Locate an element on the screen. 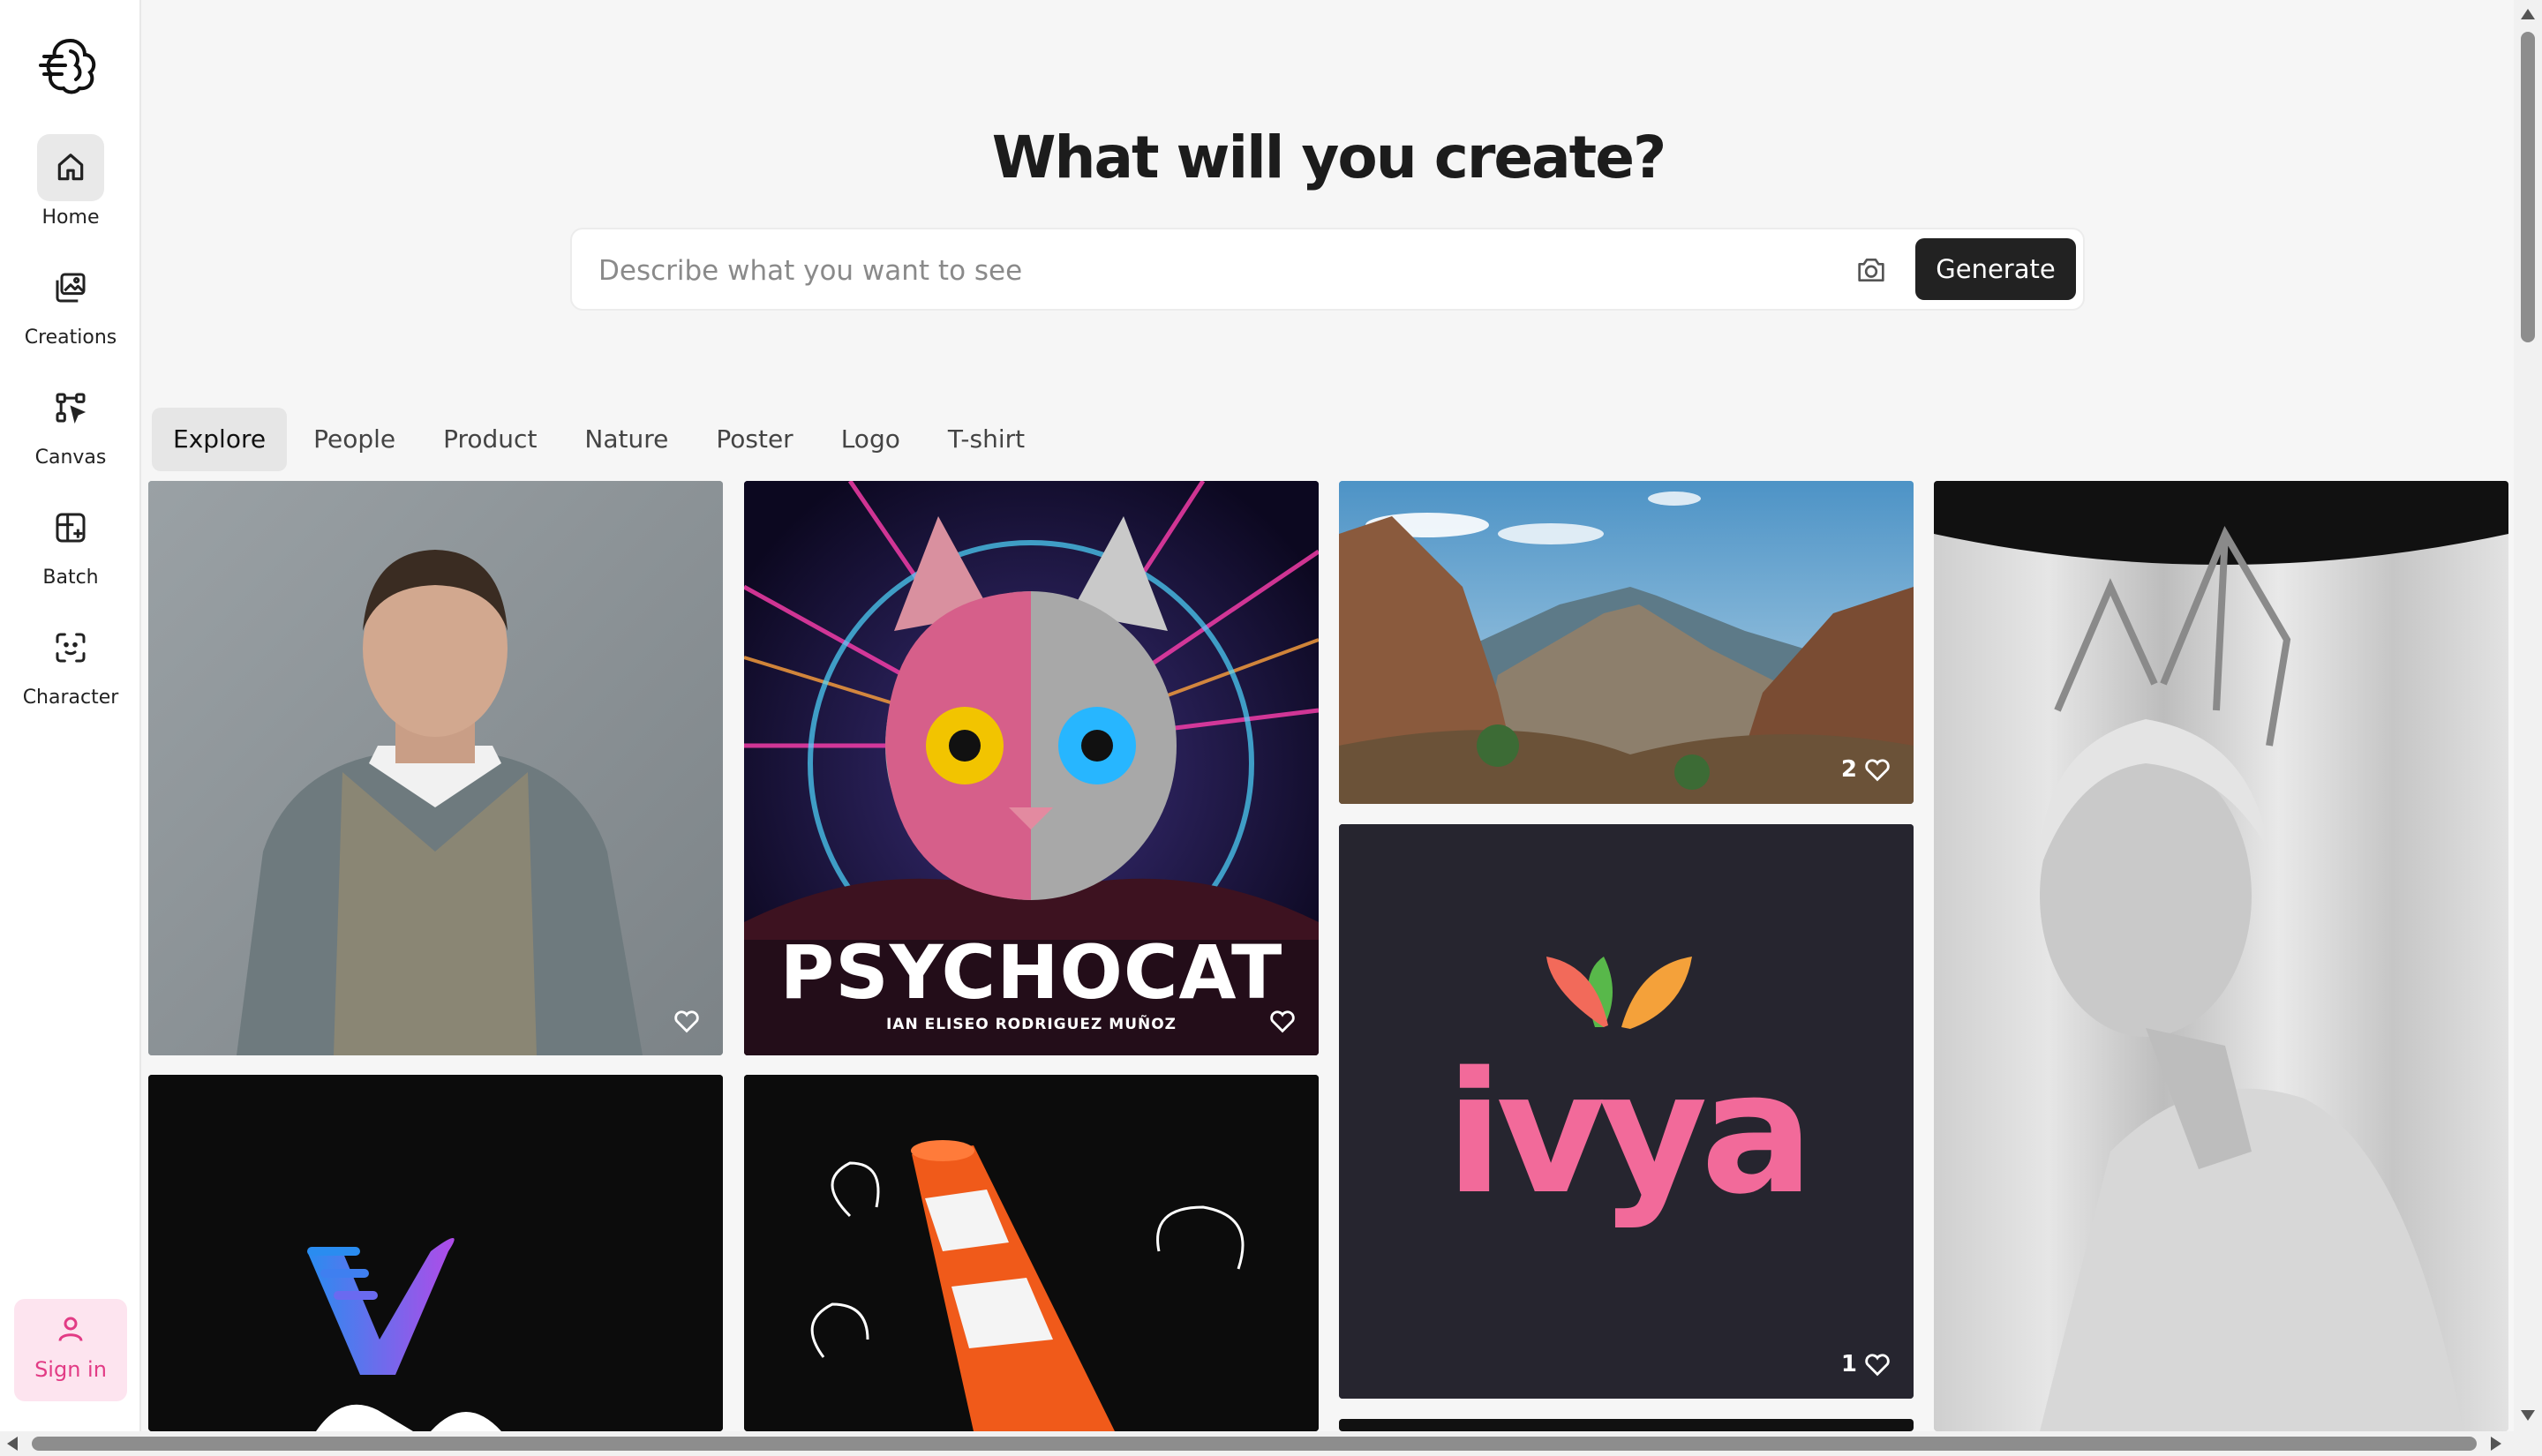 The width and height of the screenshot is (2542, 1456). home-icon is located at coordinates (70, 167).